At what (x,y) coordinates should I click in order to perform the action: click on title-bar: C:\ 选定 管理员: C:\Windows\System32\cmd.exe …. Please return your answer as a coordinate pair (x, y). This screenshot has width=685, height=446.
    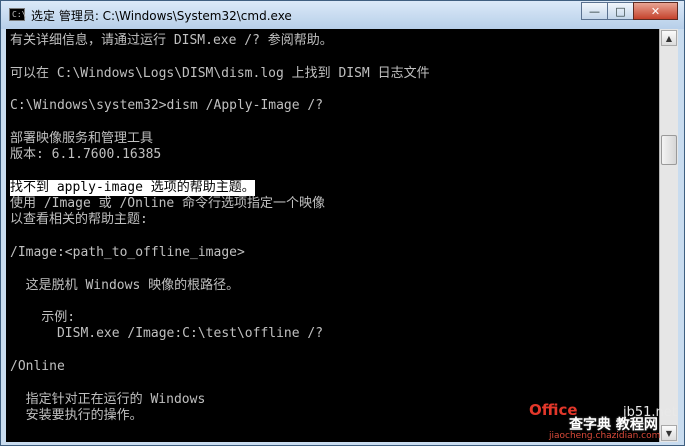
    Looking at the image, I should click on (342, 15).